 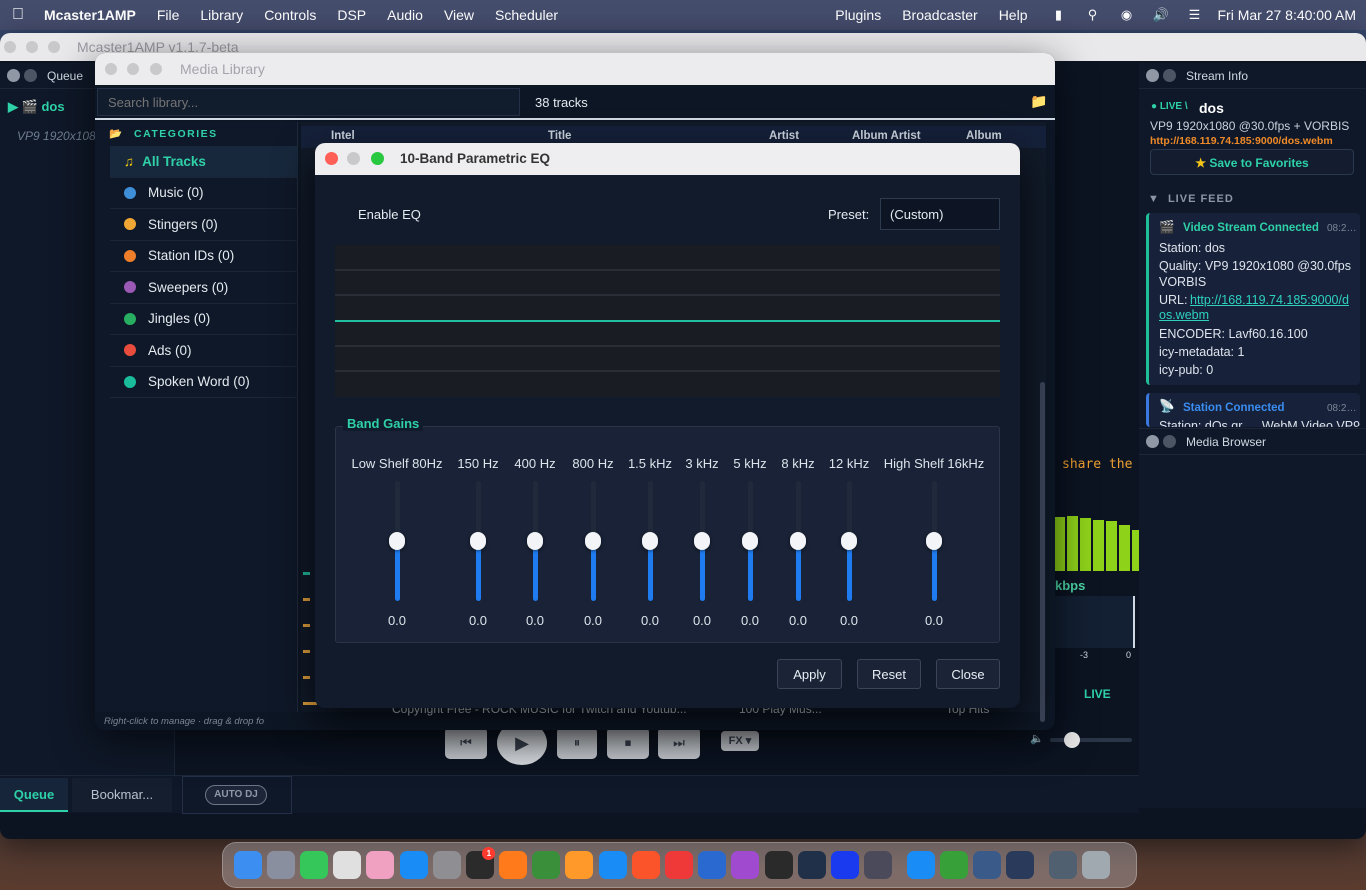 I want to click on menu-file: File, so click(x=168, y=15).